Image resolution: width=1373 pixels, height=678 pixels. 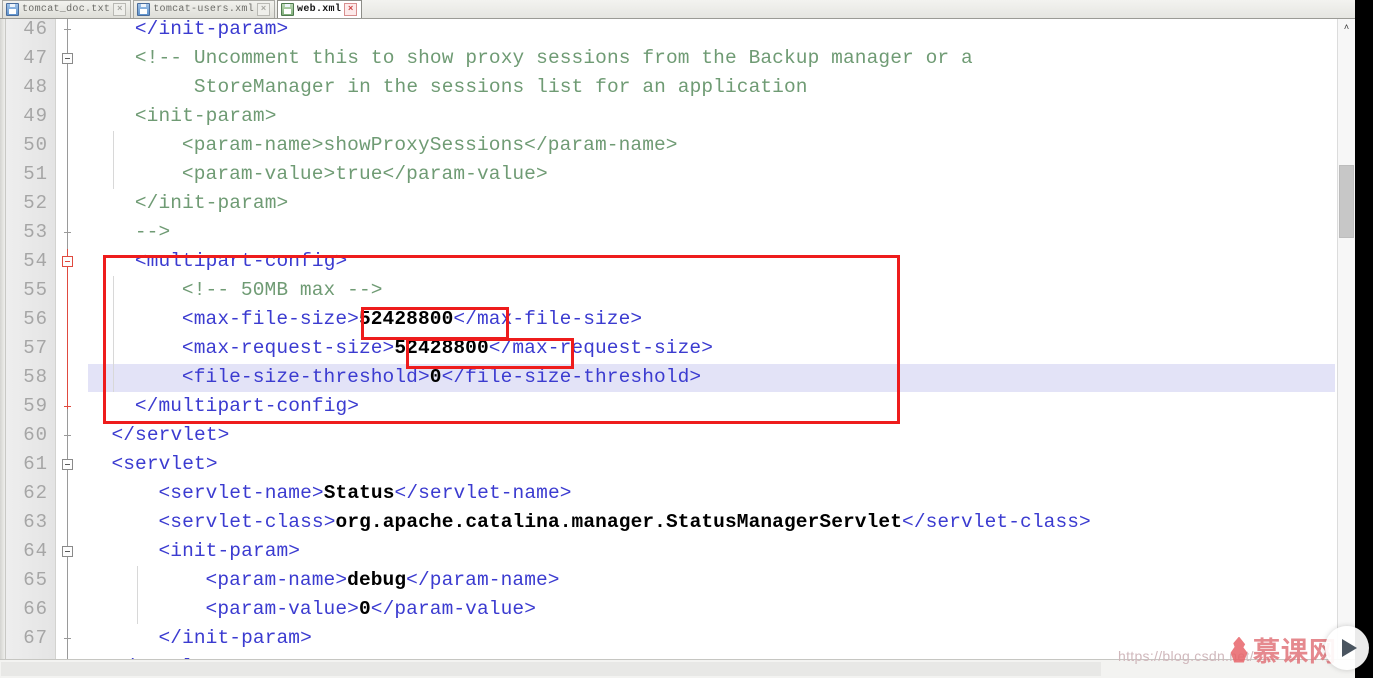 I want to click on horizontal-scrollbar-thumb, so click(x=551, y=669).